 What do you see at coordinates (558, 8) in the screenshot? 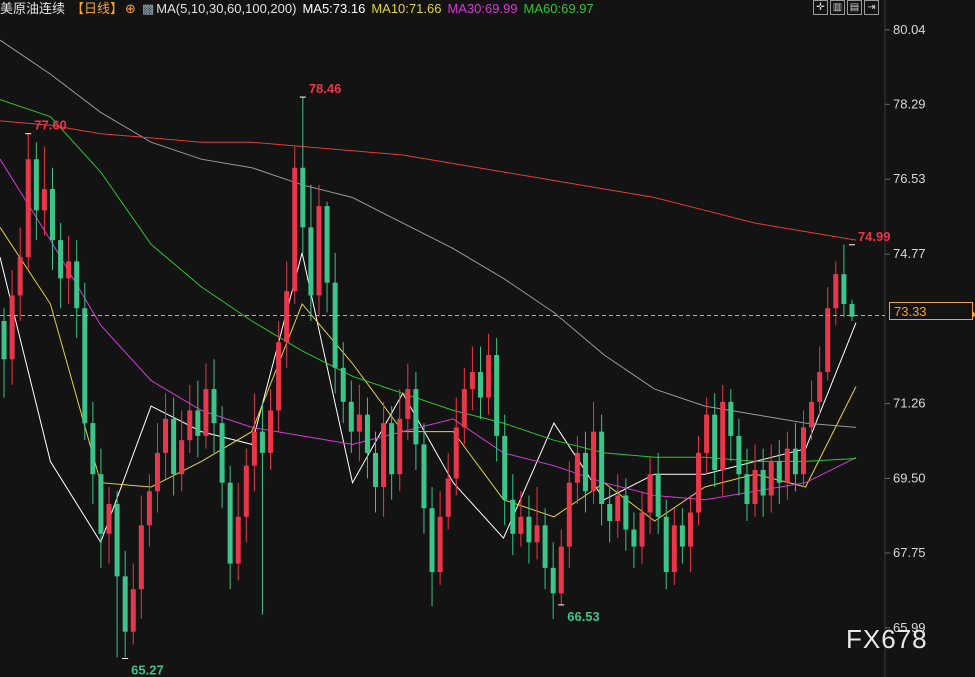
I see `ma60-value: MA60:69.97` at bounding box center [558, 8].